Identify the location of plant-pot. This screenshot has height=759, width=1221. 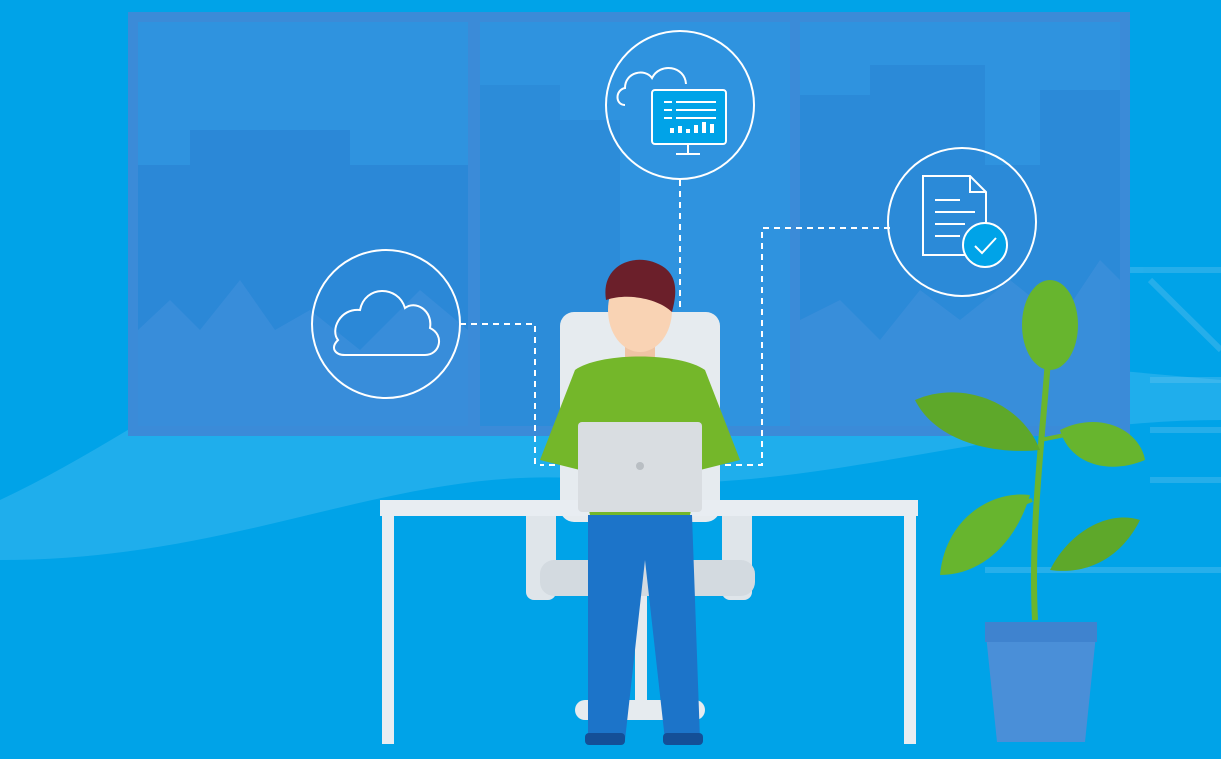
(1041, 683).